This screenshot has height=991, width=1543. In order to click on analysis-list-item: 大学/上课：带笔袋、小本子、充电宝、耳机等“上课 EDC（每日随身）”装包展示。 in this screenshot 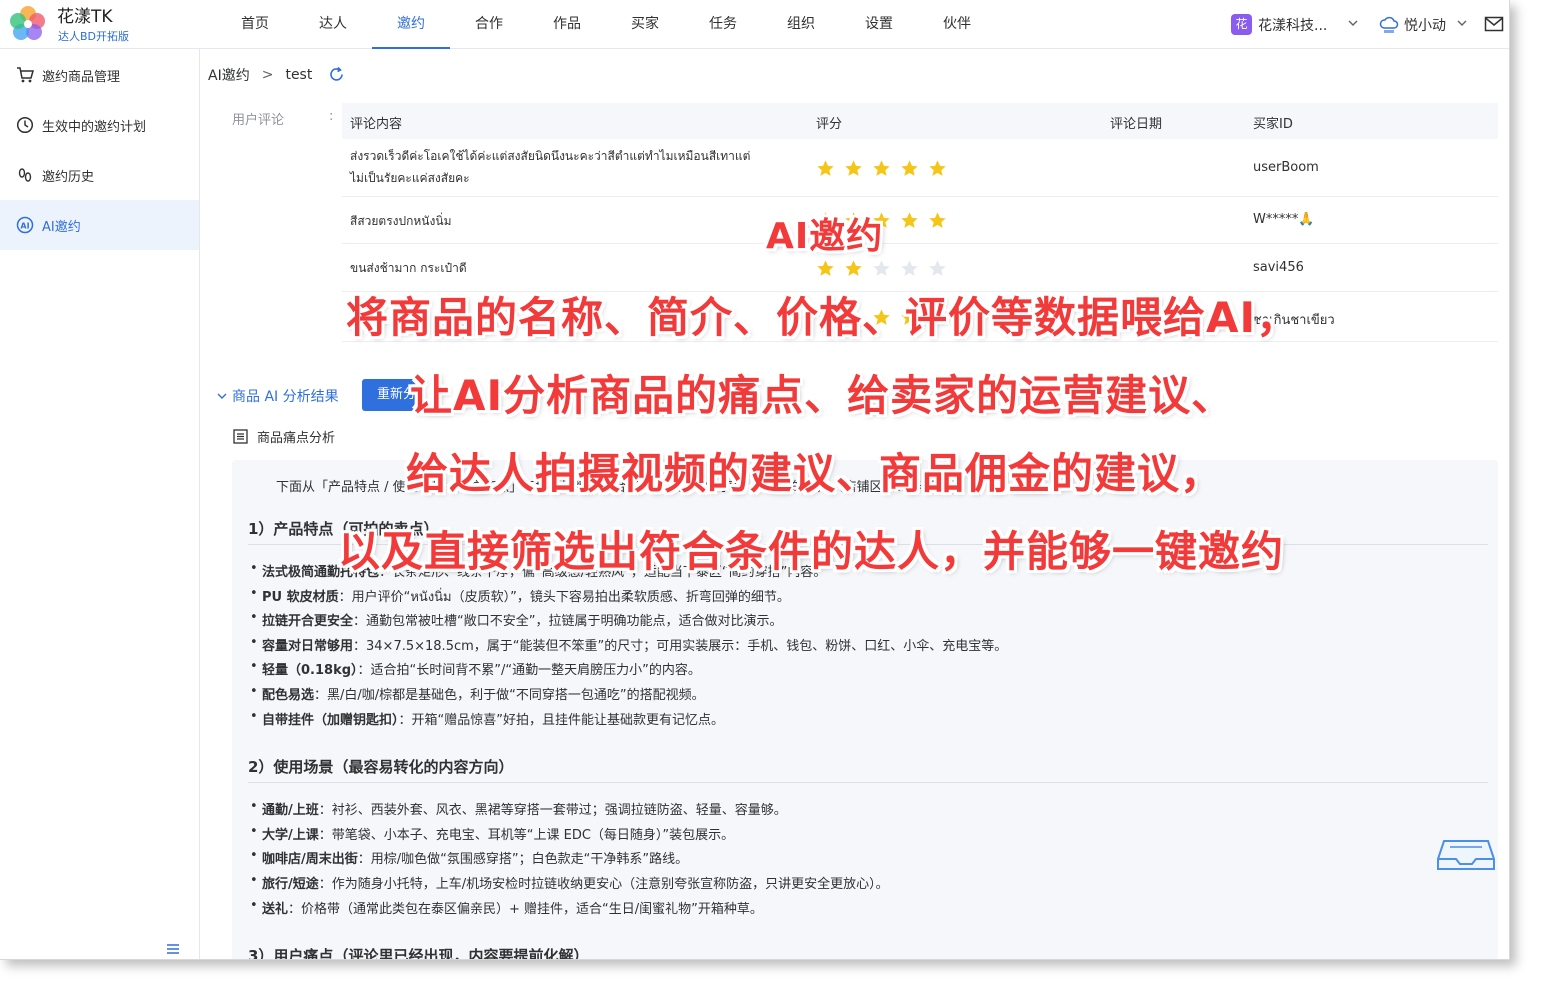, I will do `click(492, 833)`.